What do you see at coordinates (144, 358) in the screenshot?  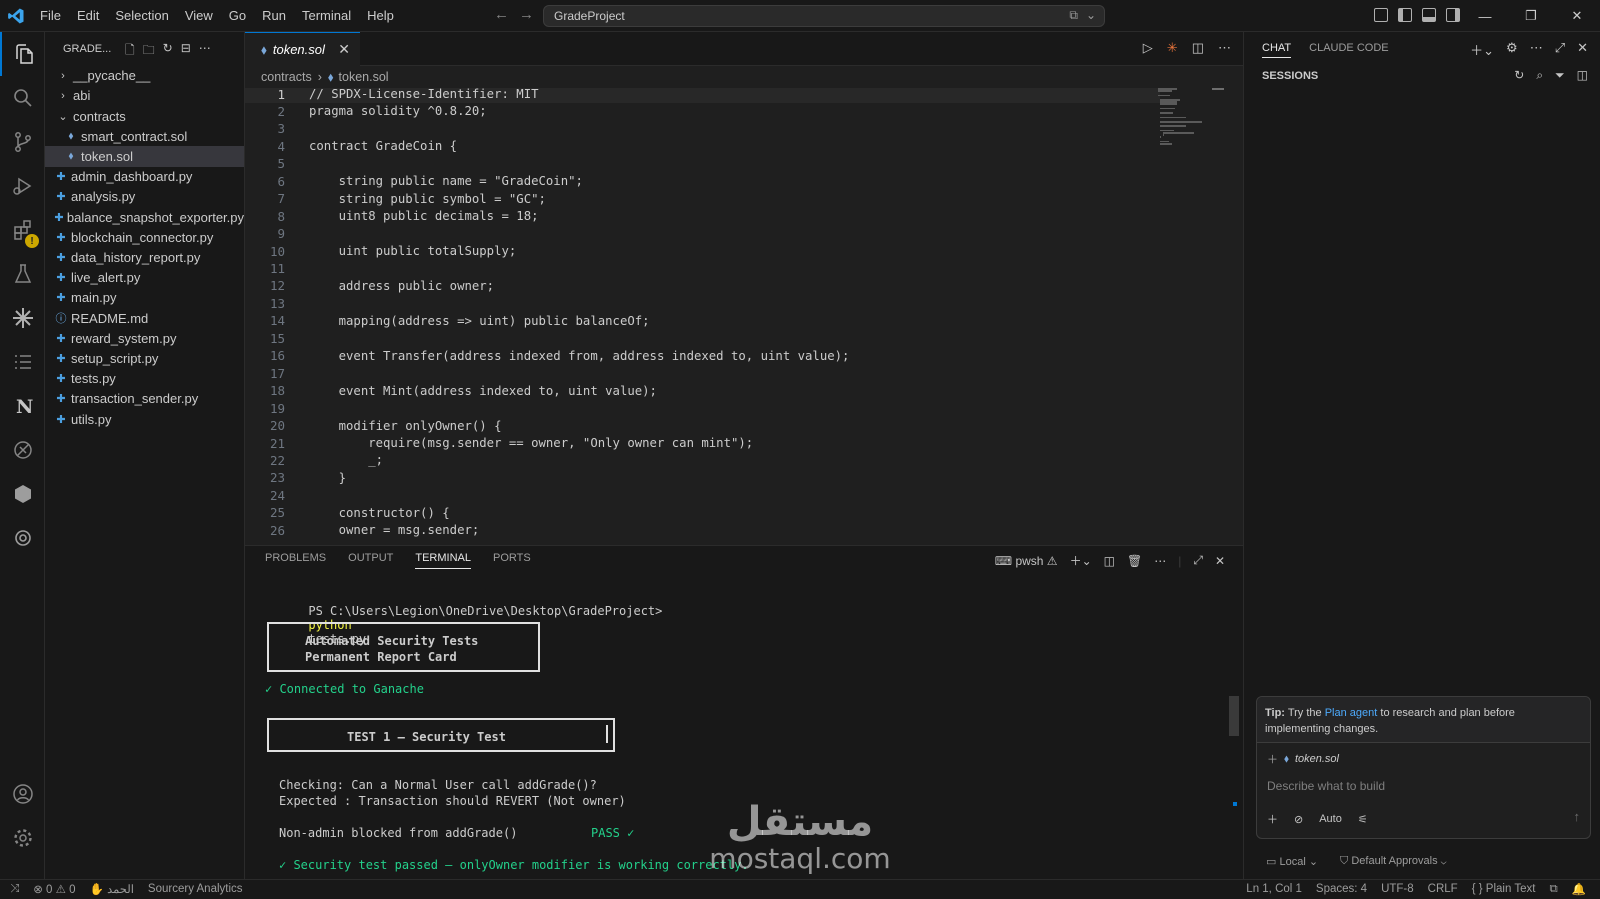 I see `tree-item: ✚ setup_script.py` at bounding box center [144, 358].